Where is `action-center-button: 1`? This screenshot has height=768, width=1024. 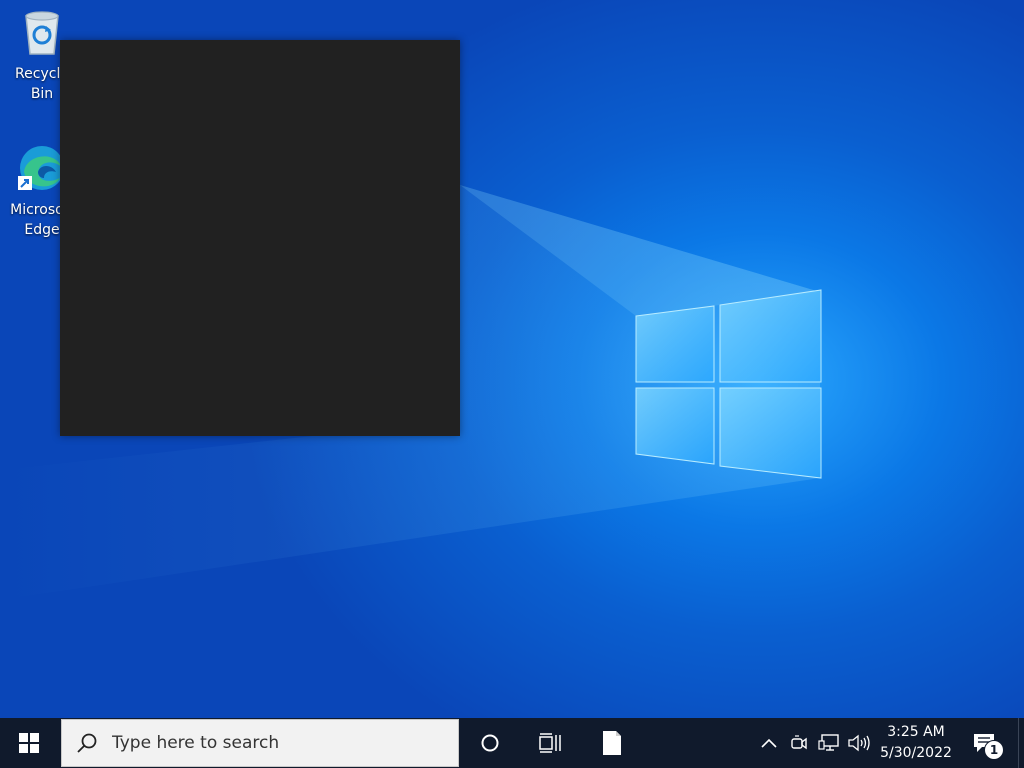 action-center-button: 1 is located at coordinates (984, 743).